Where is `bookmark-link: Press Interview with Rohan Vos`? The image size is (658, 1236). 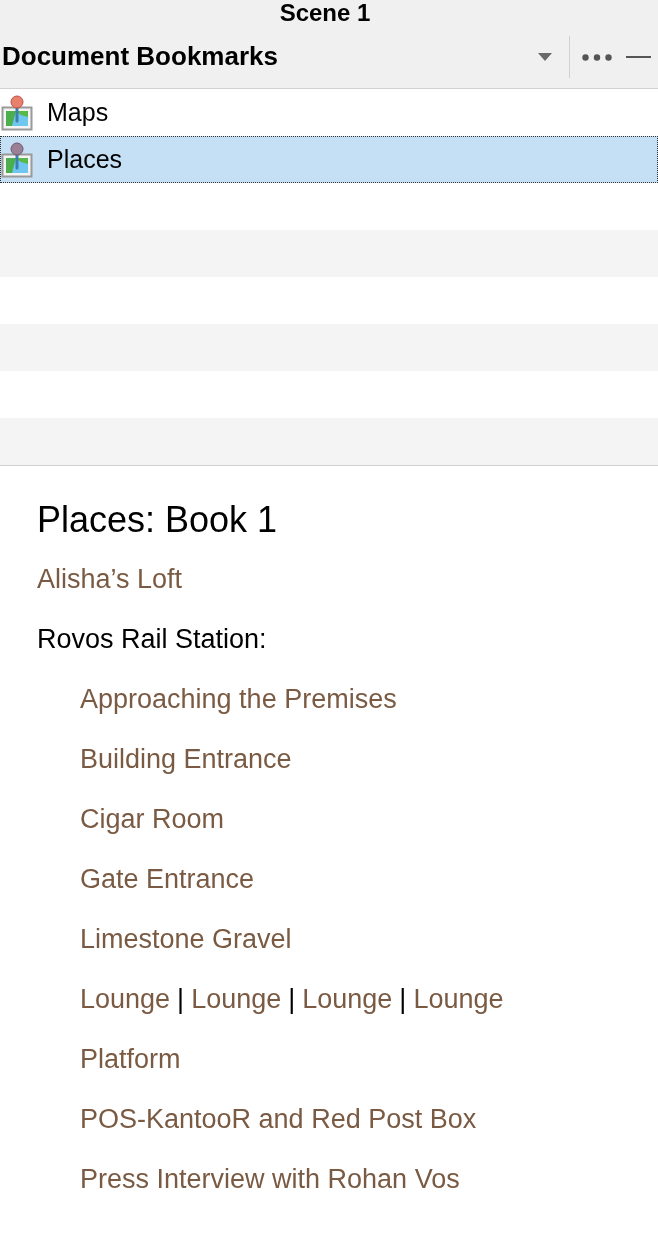
bookmark-link: Press Interview with Rohan Vos is located at coordinates (270, 1179).